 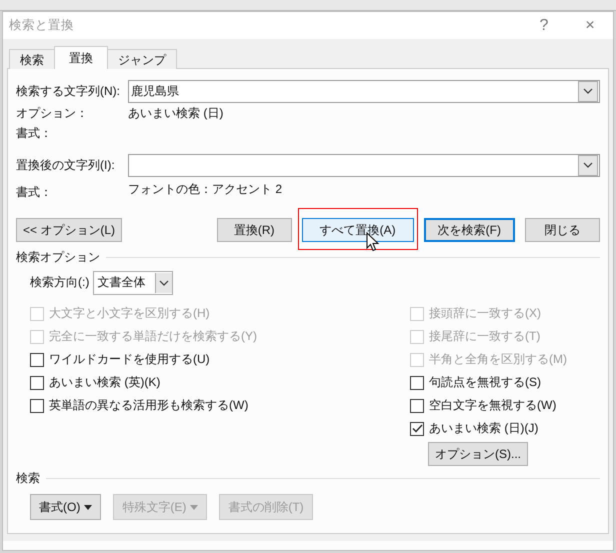 What do you see at coordinates (364, 91) in the screenshot?
I see `find-field: 鹿児島県` at bounding box center [364, 91].